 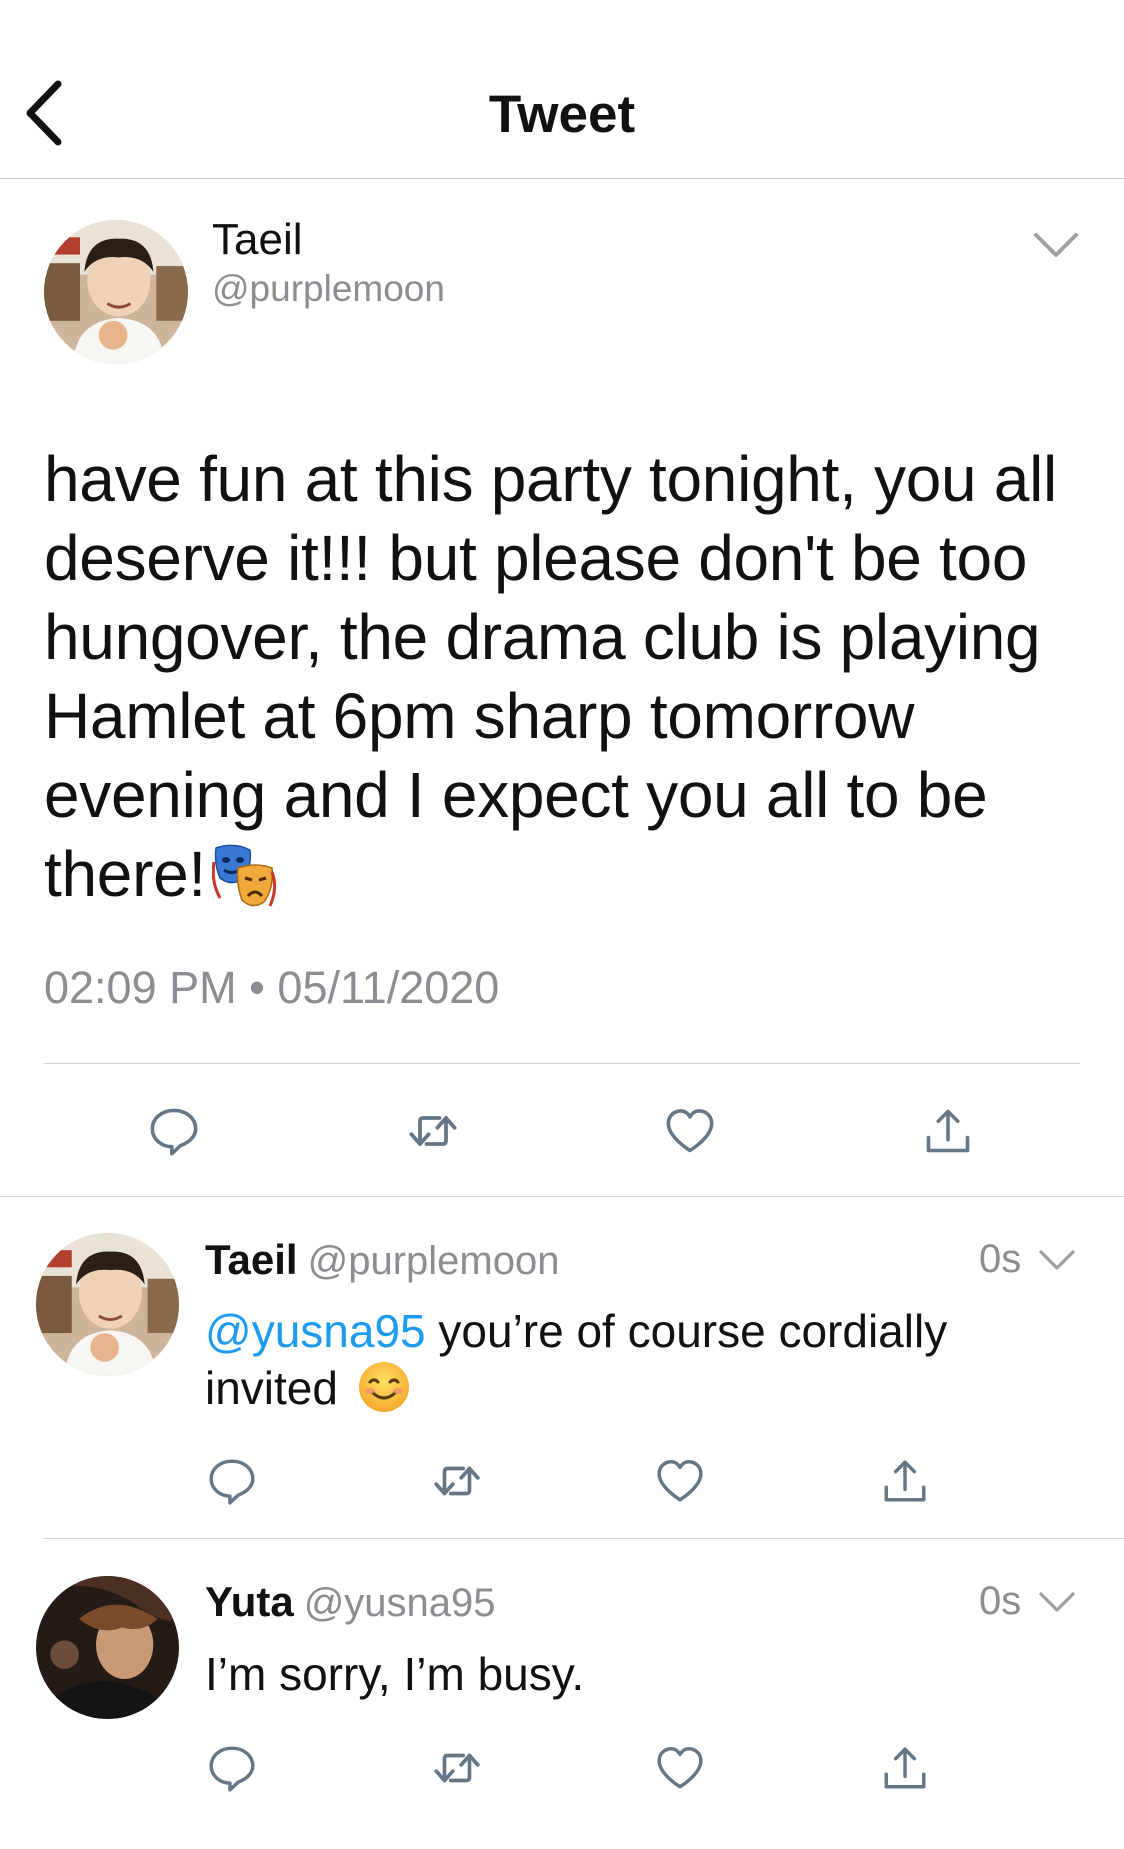 What do you see at coordinates (388, 987) in the screenshot?
I see `tweet-date: 05/11/2020` at bounding box center [388, 987].